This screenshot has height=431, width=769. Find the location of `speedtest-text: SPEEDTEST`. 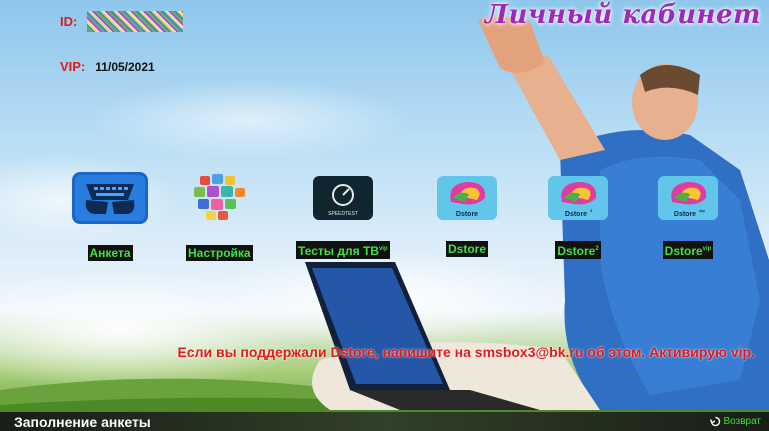

speedtest-text: SPEEDTEST is located at coordinates (343, 214).